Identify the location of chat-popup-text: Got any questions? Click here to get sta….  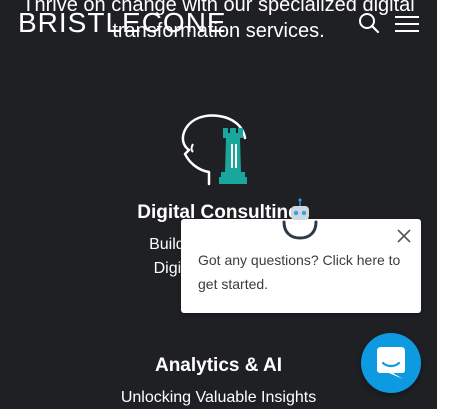
(299, 272).